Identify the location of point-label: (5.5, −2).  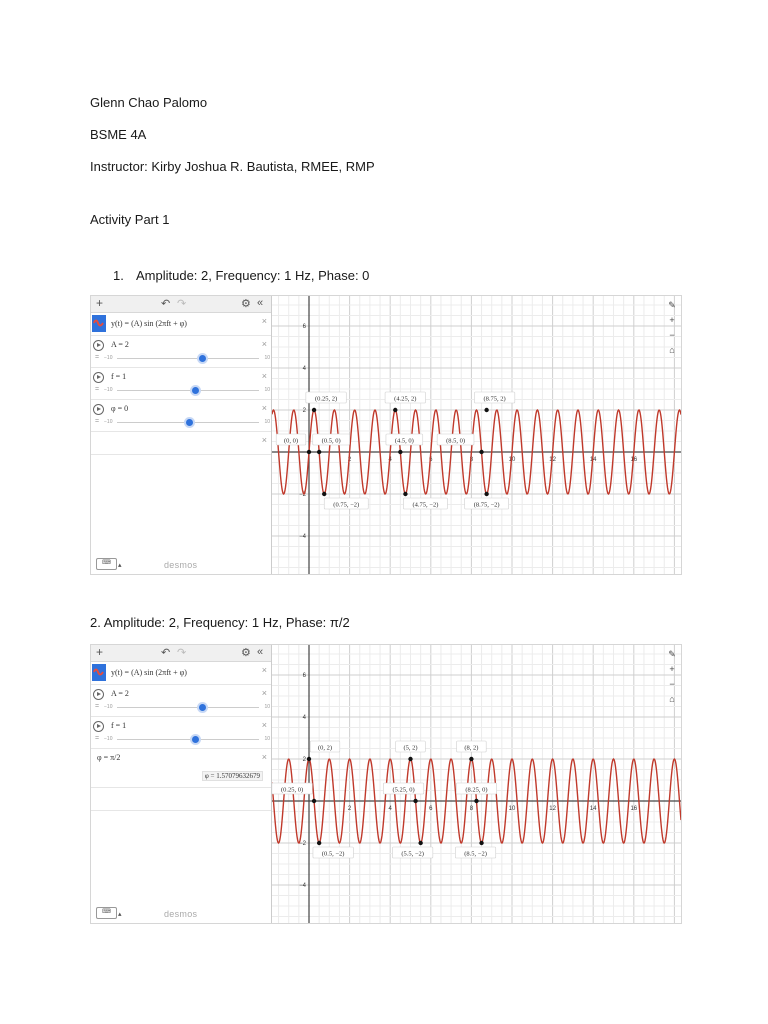
(412, 854).